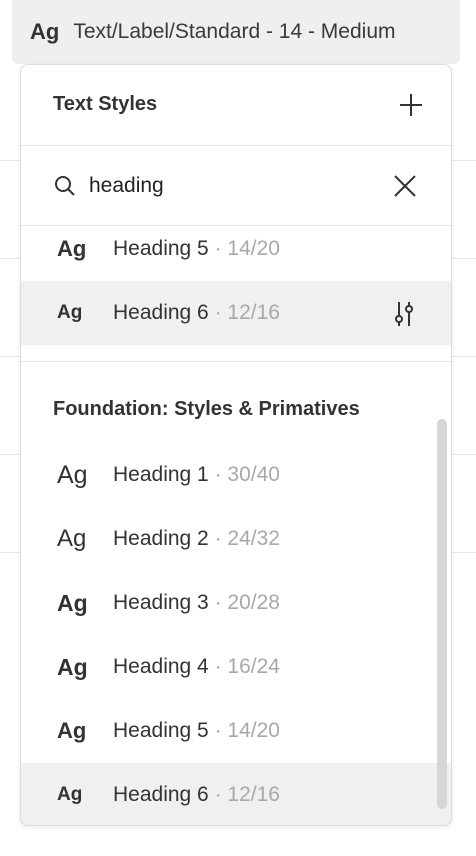  What do you see at coordinates (161, 666) in the screenshot?
I see `style-name: Heading 4` at bounding box center [161, 666].